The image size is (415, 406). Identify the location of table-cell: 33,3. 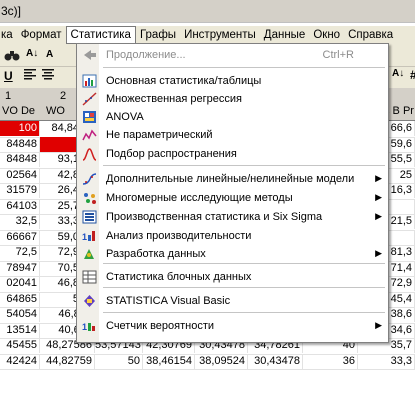
(386, 361).